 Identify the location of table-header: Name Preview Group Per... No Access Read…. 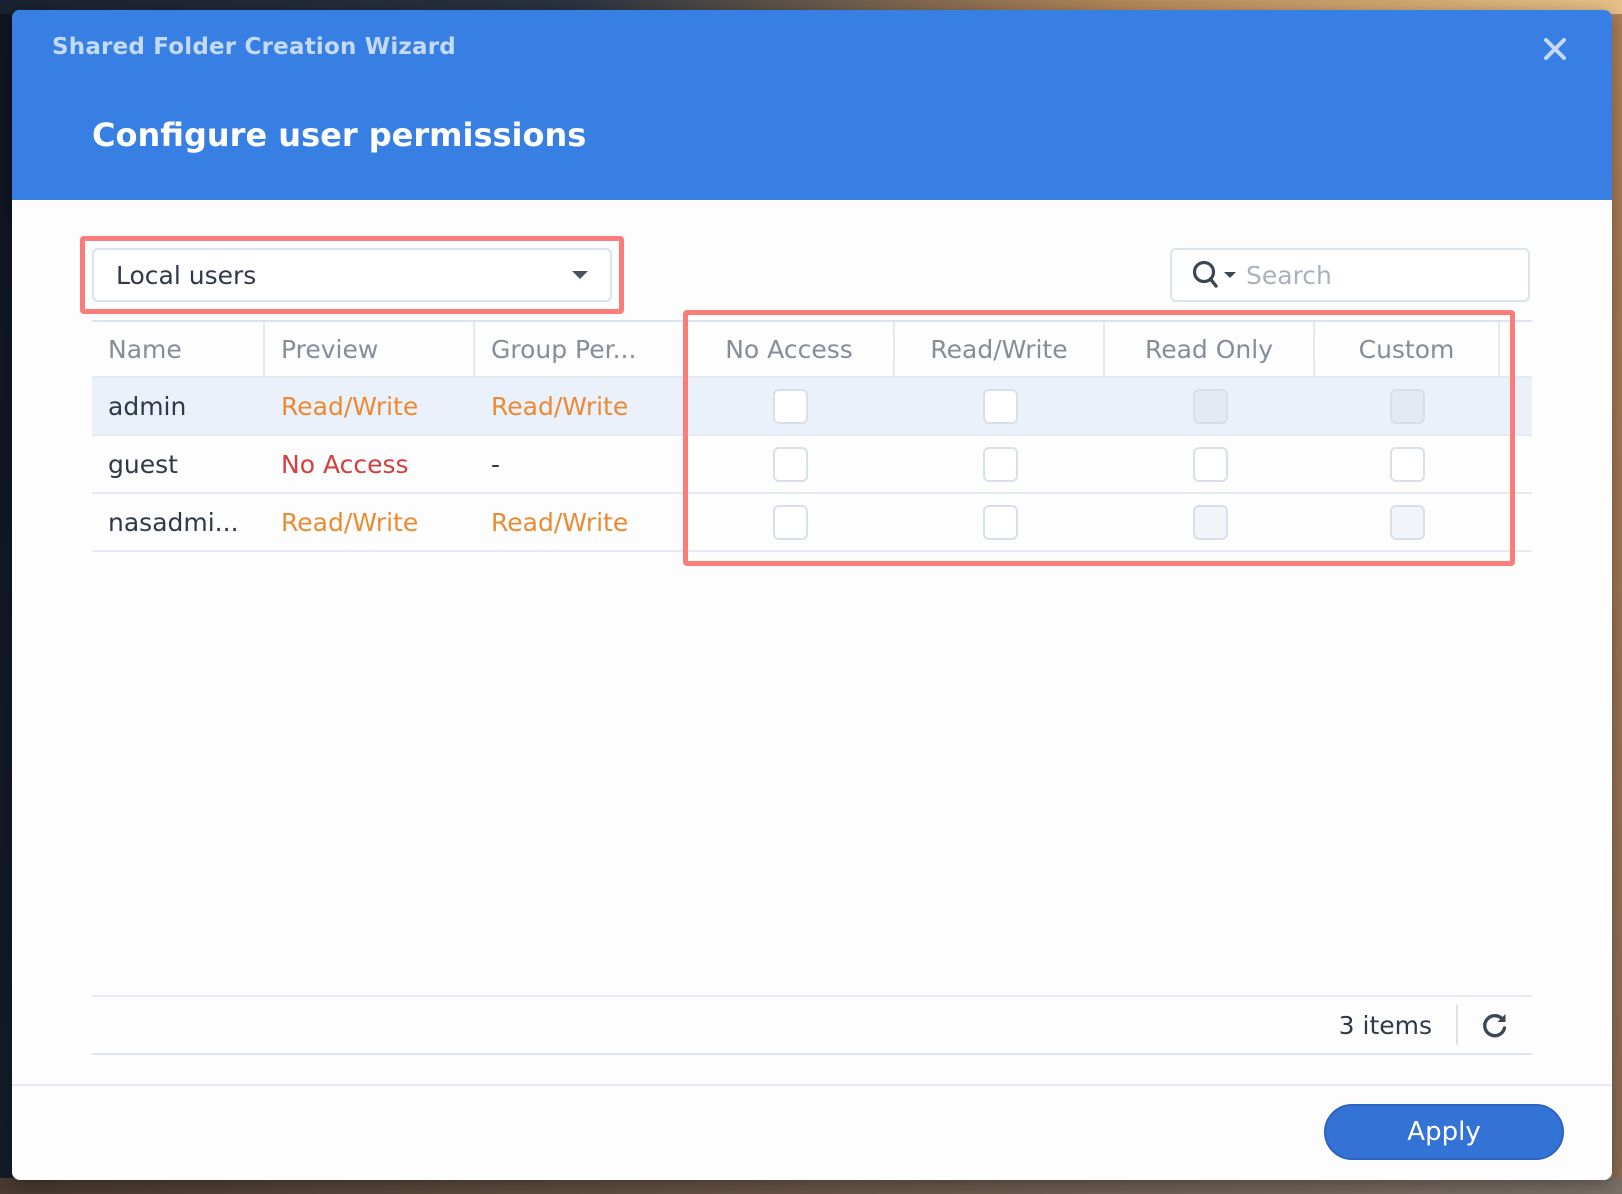
(812, 349).